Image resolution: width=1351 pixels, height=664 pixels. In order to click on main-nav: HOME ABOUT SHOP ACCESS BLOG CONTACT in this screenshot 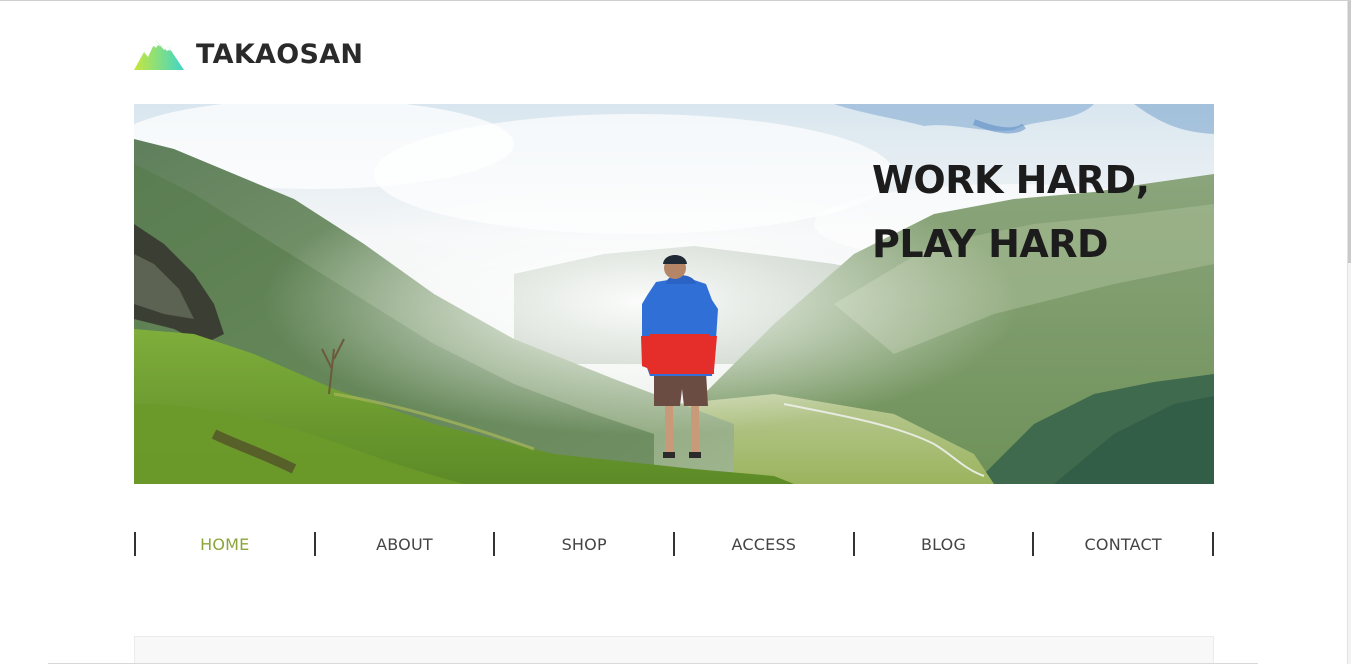, I will do `click(674, 544)`.